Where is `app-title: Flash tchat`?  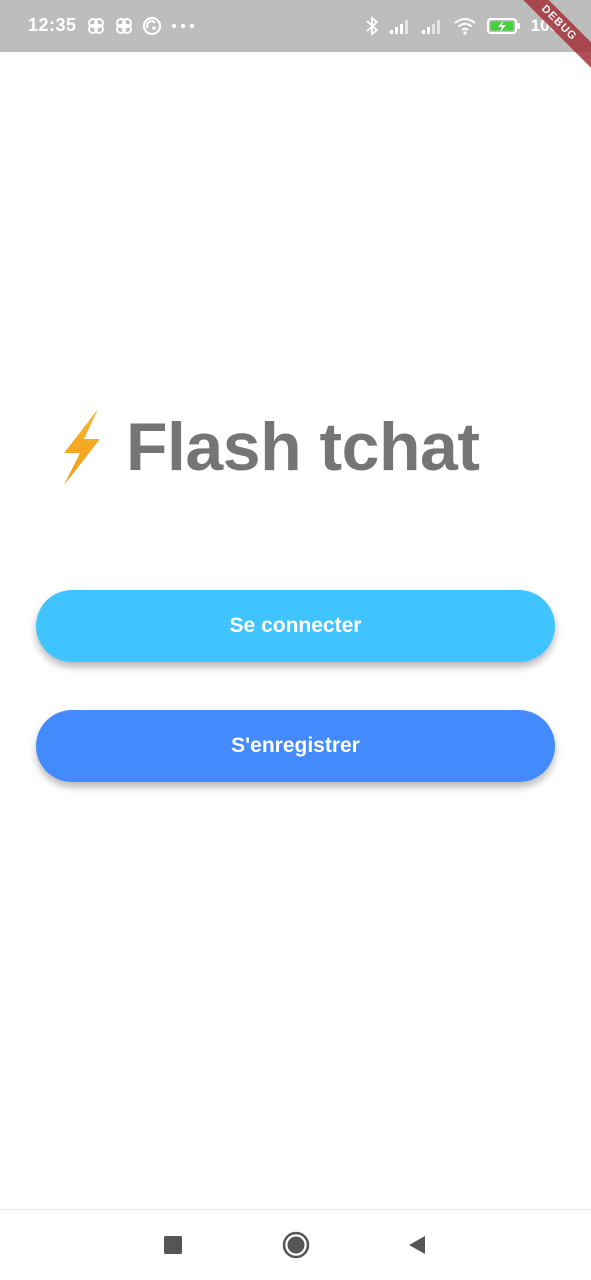
app-title: Flash tchat is located at coordinates (303, 447).